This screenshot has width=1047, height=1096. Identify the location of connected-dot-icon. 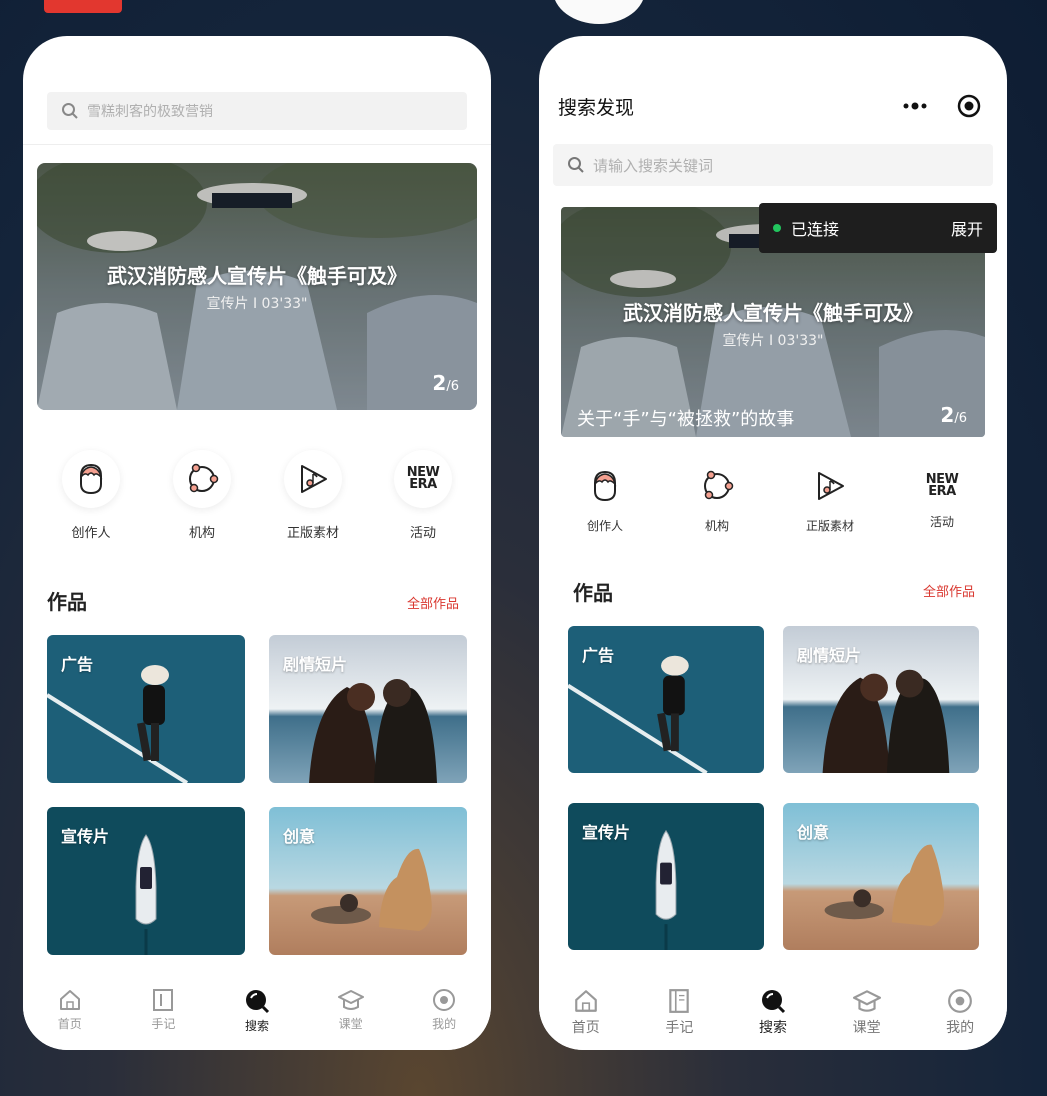
(777, 228).